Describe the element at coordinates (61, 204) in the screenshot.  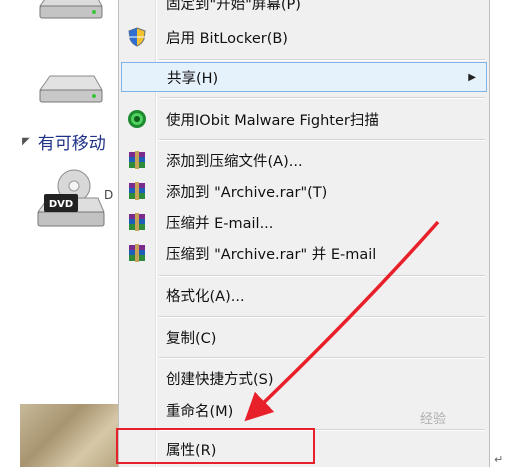
I see `dvd-badge: DVD` at that location.